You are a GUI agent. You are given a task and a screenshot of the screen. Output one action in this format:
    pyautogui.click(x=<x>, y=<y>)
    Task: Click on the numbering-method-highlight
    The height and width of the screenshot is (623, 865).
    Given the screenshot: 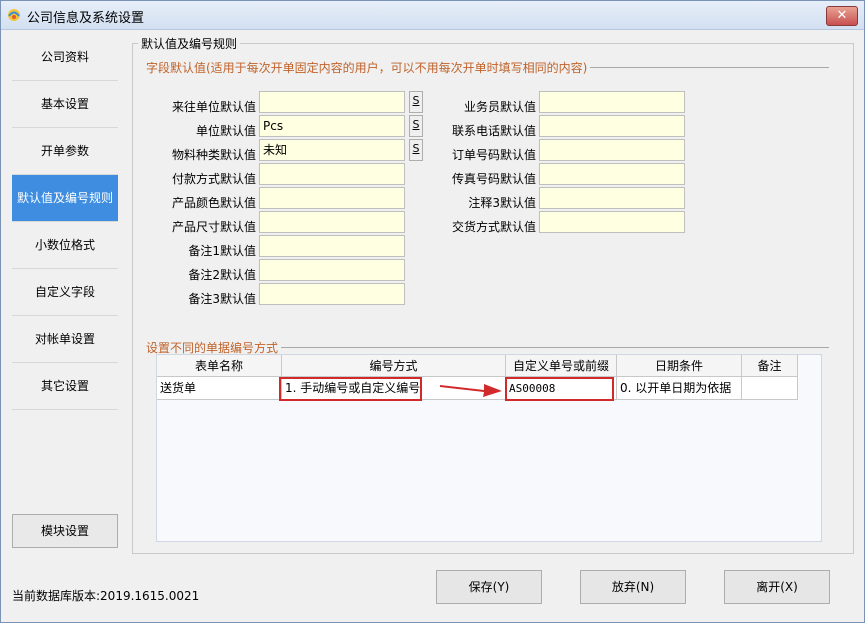 What is the action you would take?
    pyautogui.click(x=350, y=389)
    